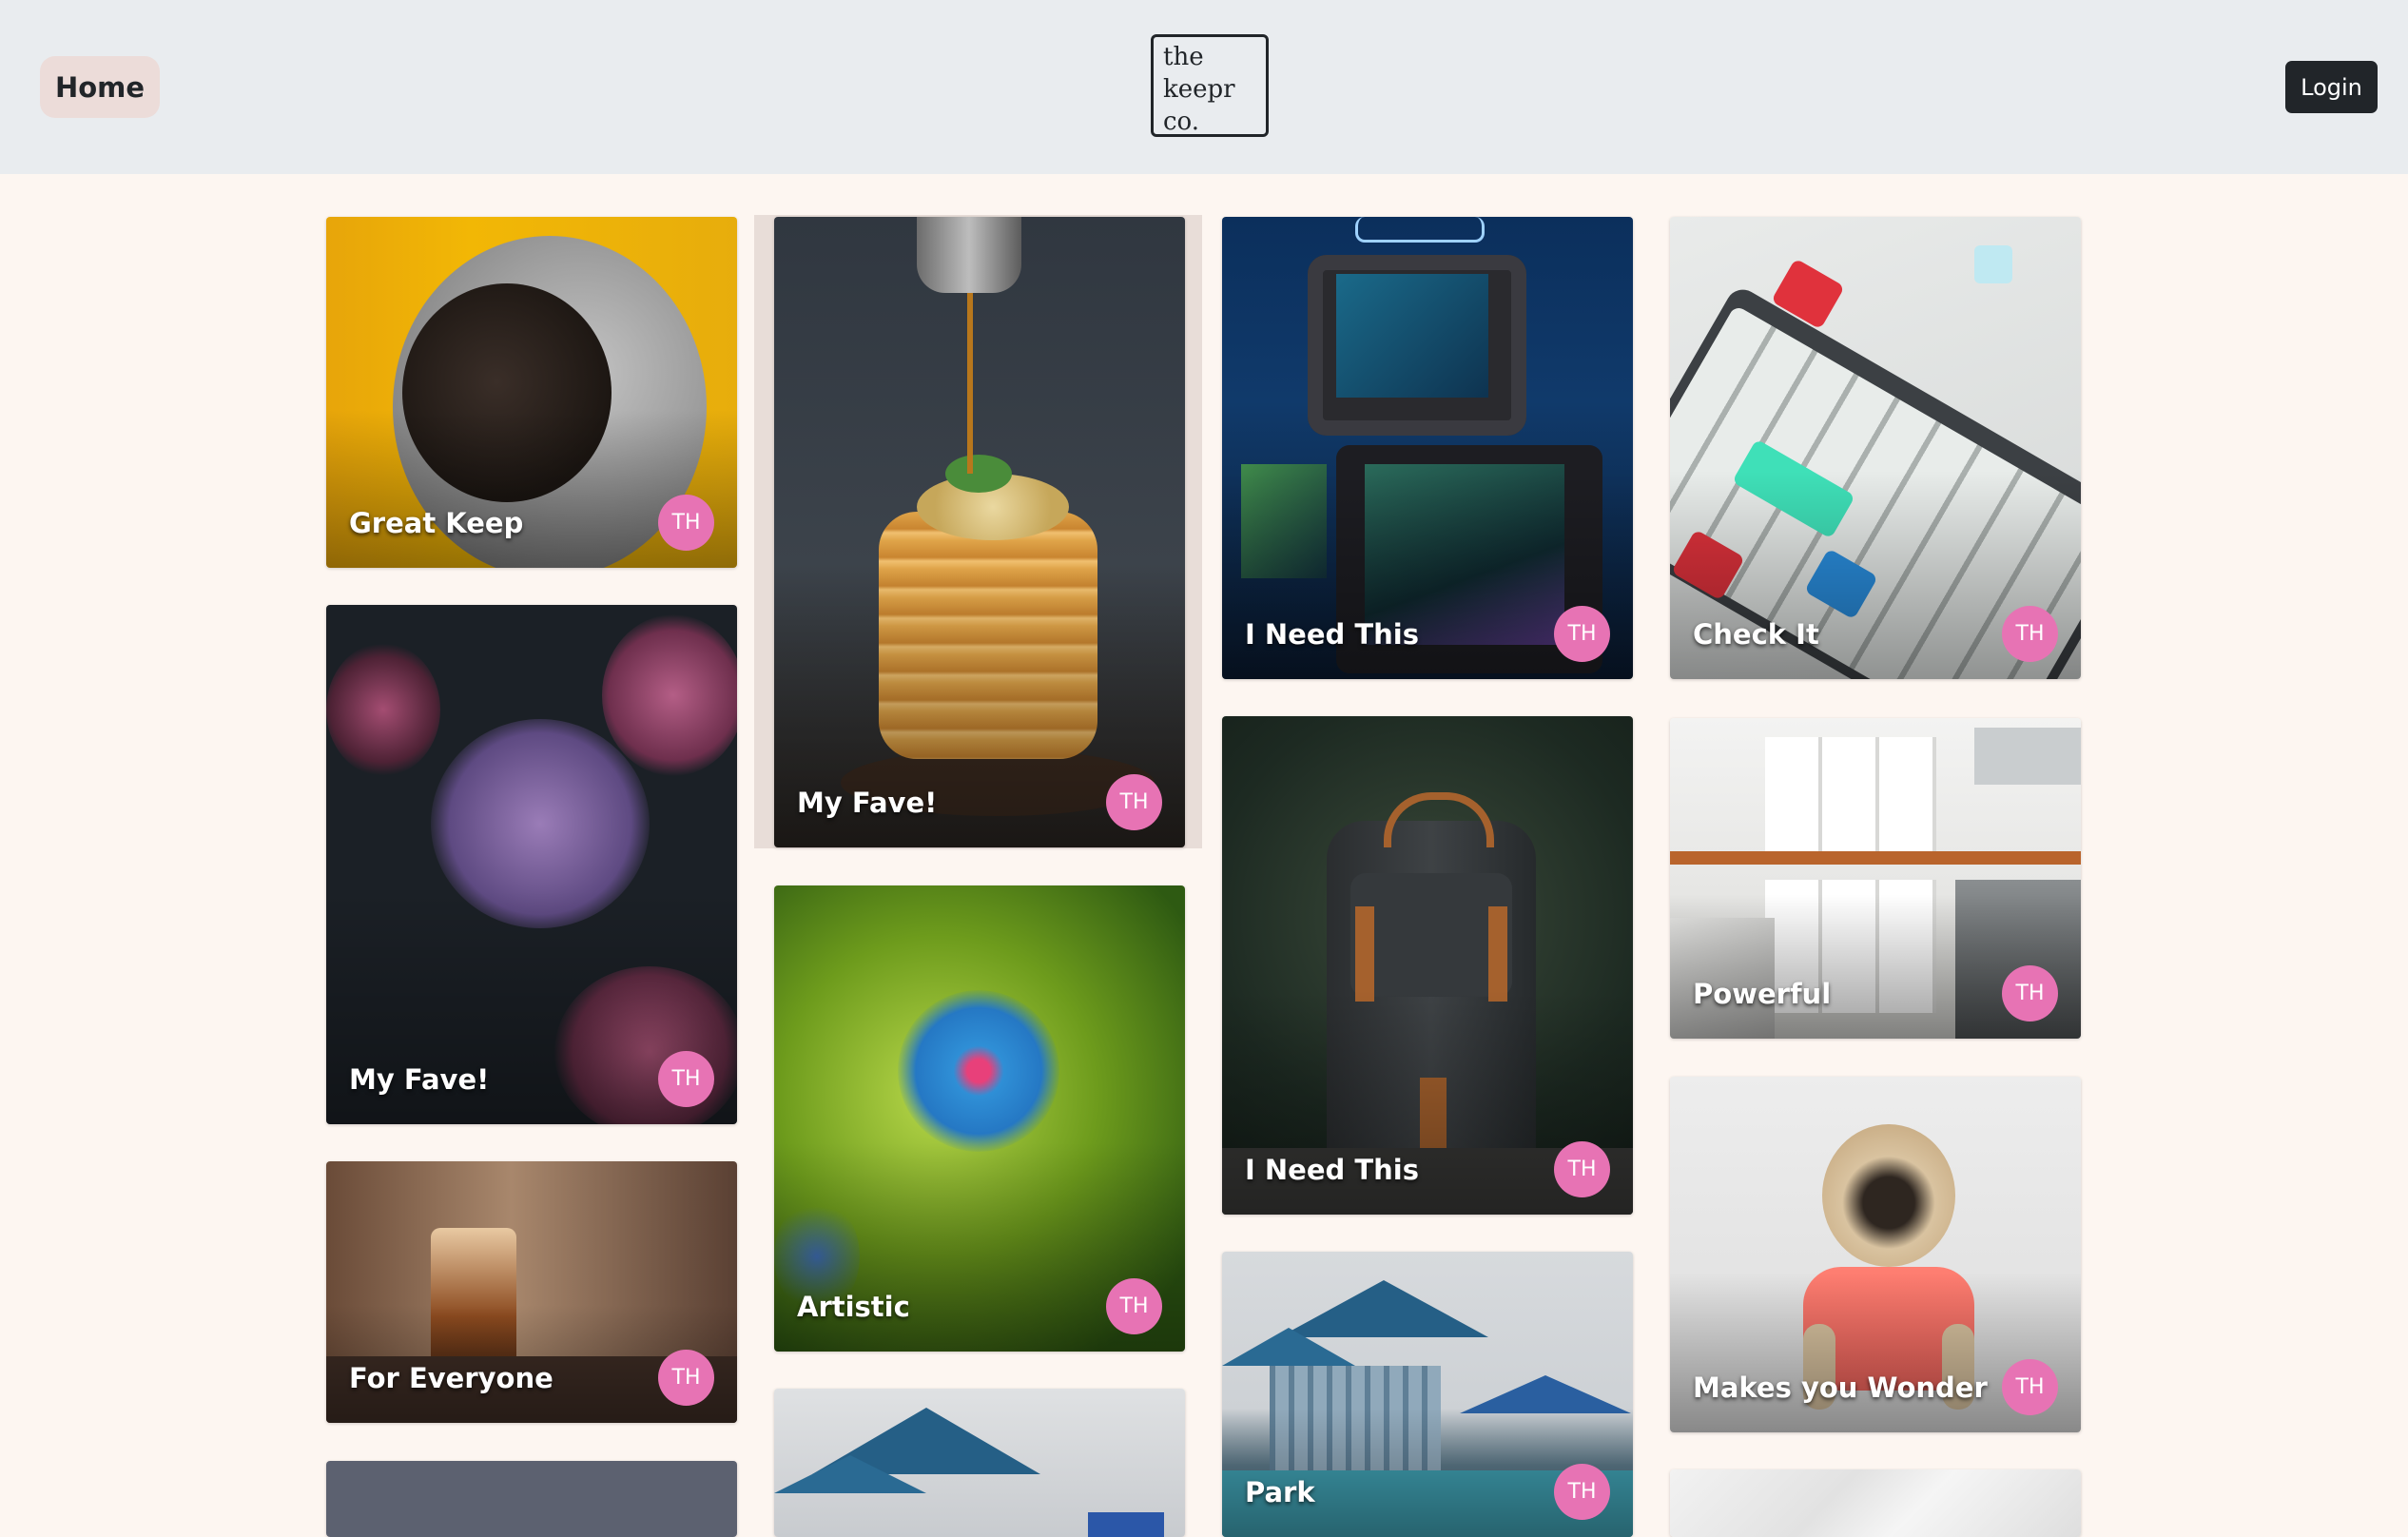 The width and height of the screenshot is (2408, 1537). Describe the element at coordinates (436, 523) in the screenshot. I see `keep-title: Great Keep` at that location.